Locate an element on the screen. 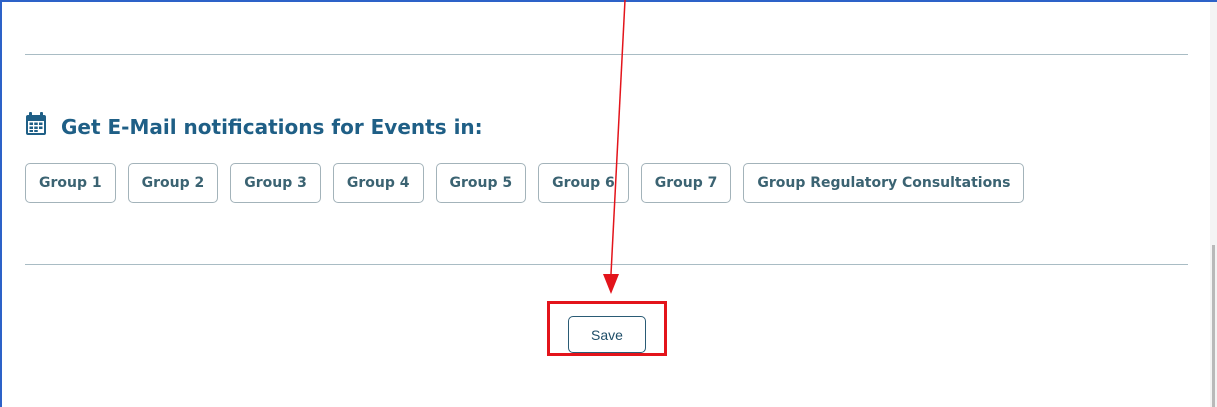  save-button: Save is located at coordinates (607, 334).